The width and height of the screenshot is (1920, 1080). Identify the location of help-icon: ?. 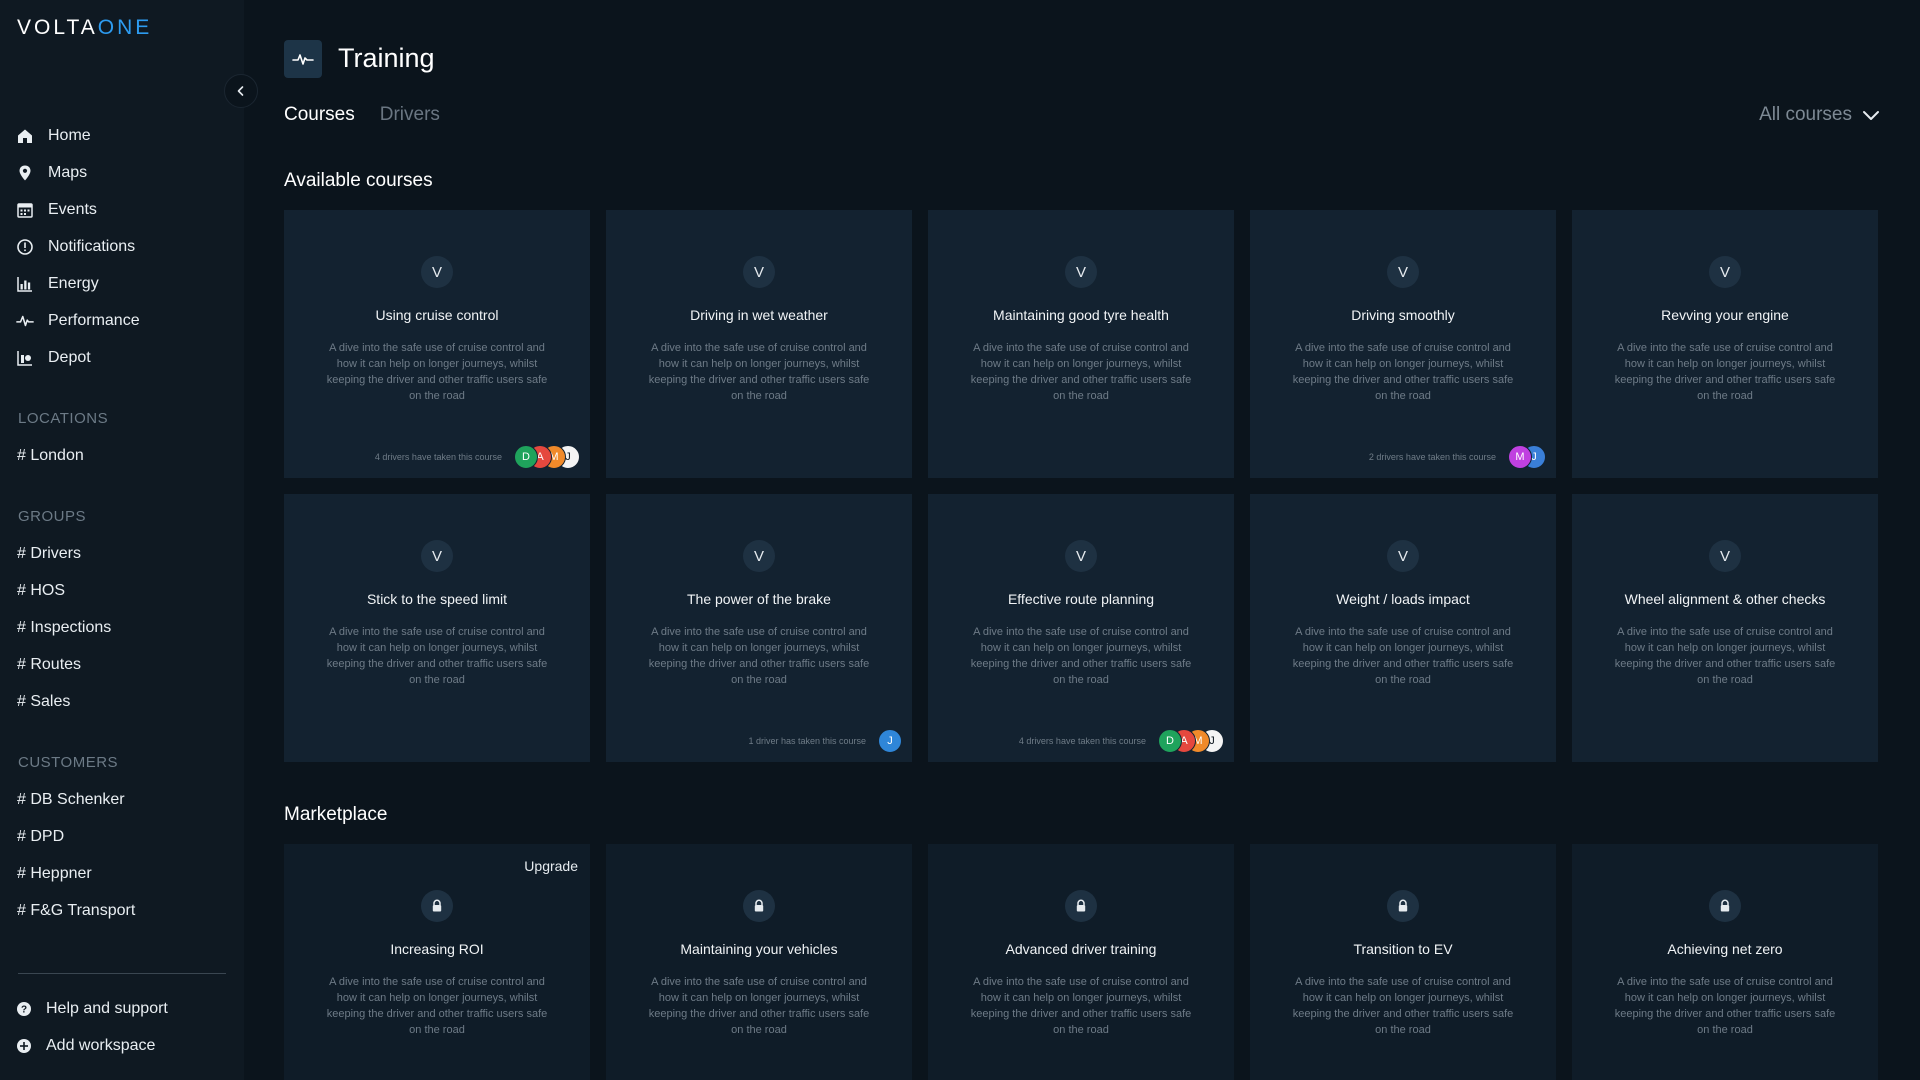
(24, 1009).